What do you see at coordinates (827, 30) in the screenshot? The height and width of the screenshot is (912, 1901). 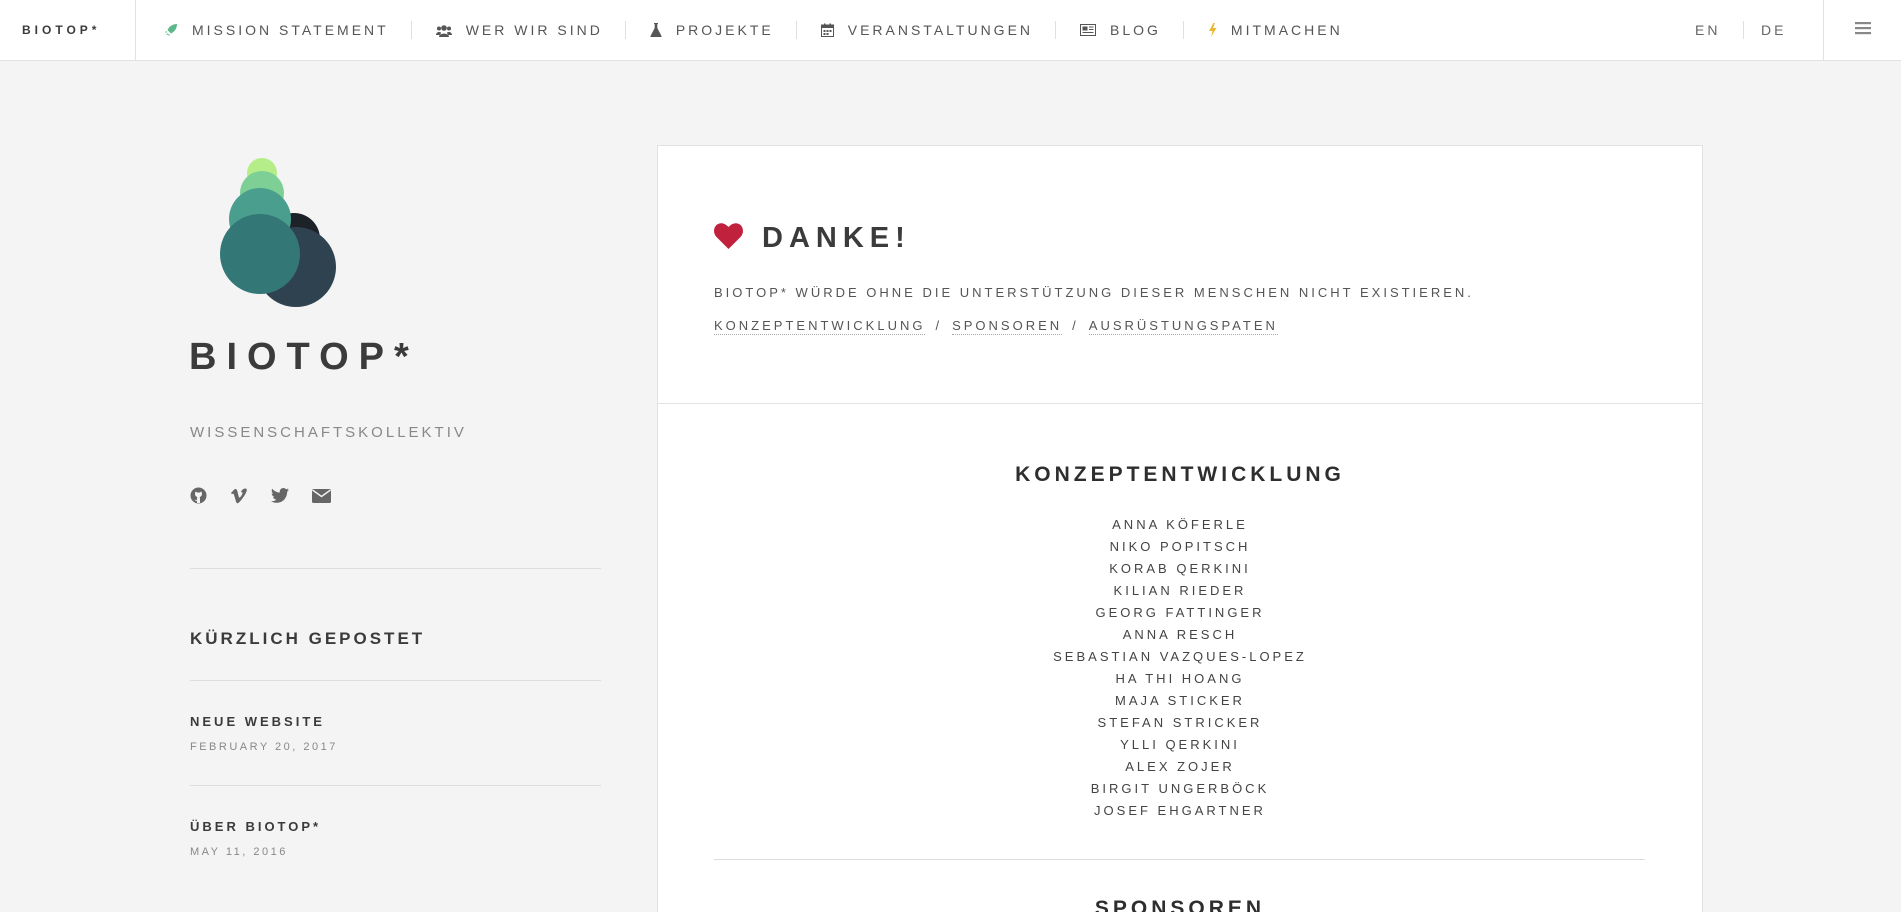 I see `calendar-icon` at bounding box center [827, 30].